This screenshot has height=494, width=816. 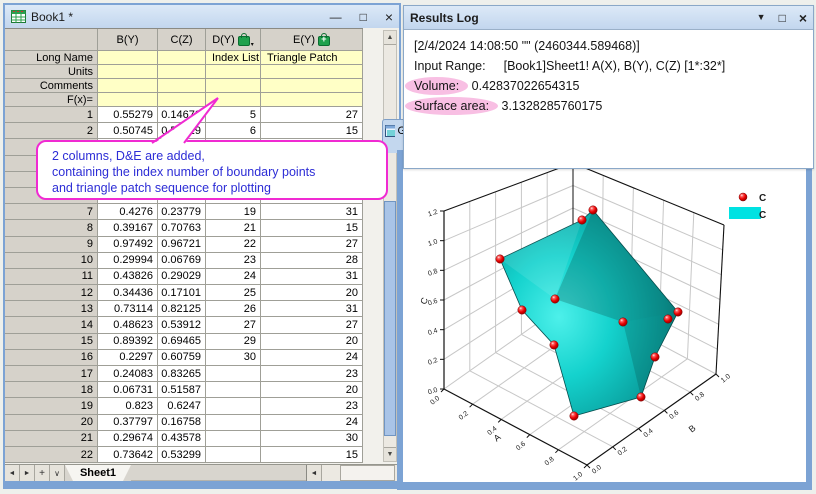 What do you see at coordinates (761, 17) in the screenshot?
I see `dropdown-icon: ▼` at bounding box center [761, 17].